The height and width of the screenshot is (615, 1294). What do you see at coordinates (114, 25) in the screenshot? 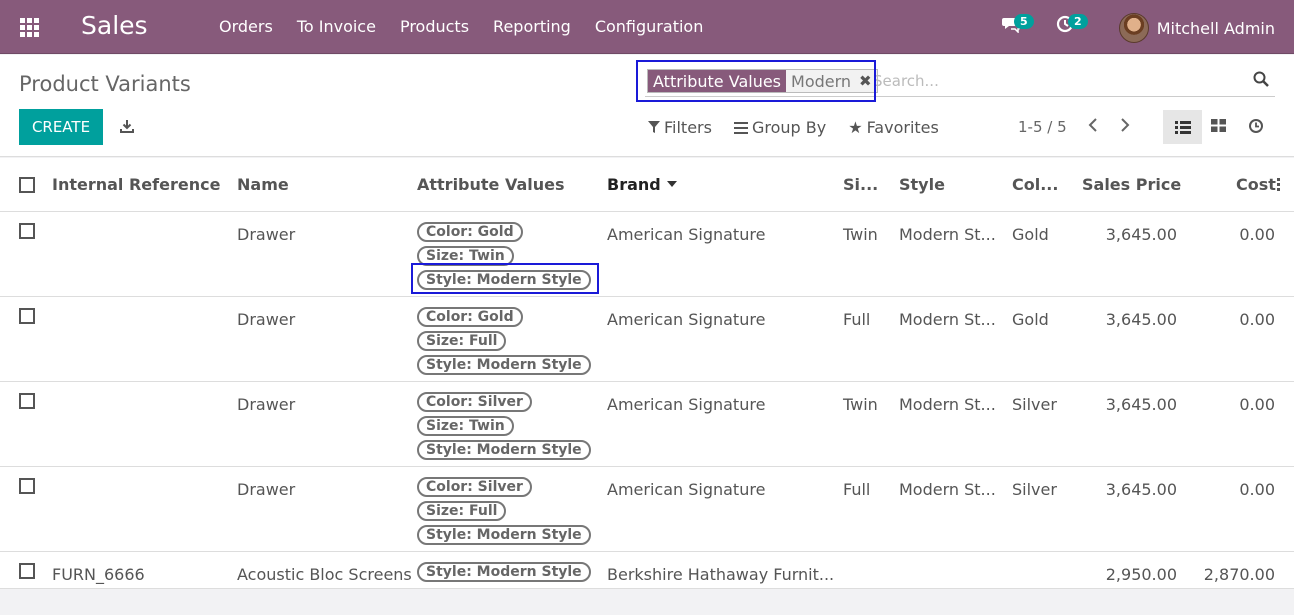
I see `app-brand: Sales` at bounding box center [114, 25].